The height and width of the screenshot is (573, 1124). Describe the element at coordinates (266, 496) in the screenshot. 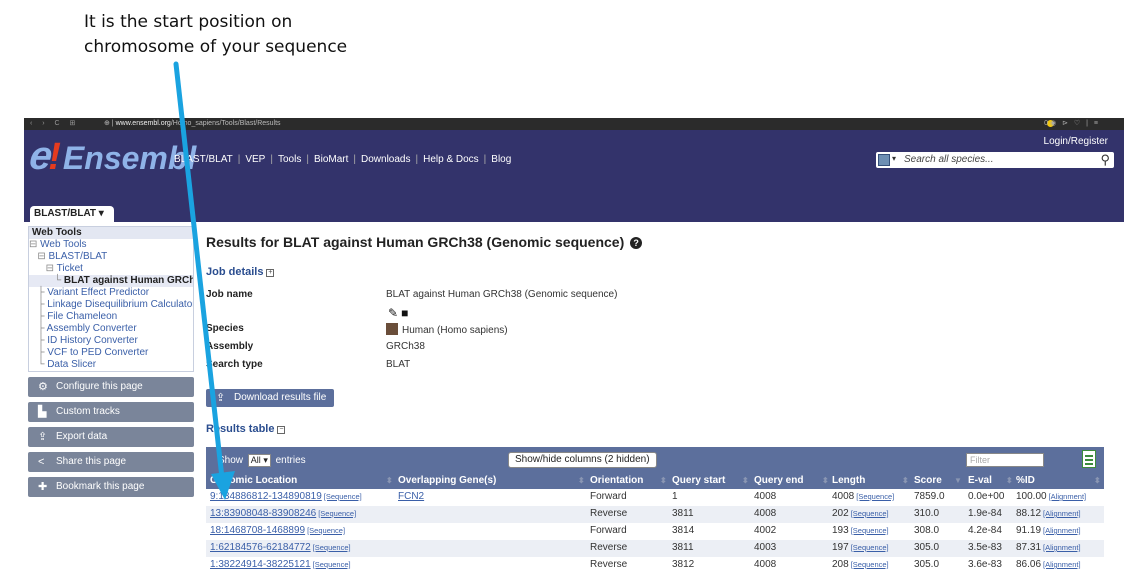

I see `genomic-location-link: 9:134886812-134890819` at that location.